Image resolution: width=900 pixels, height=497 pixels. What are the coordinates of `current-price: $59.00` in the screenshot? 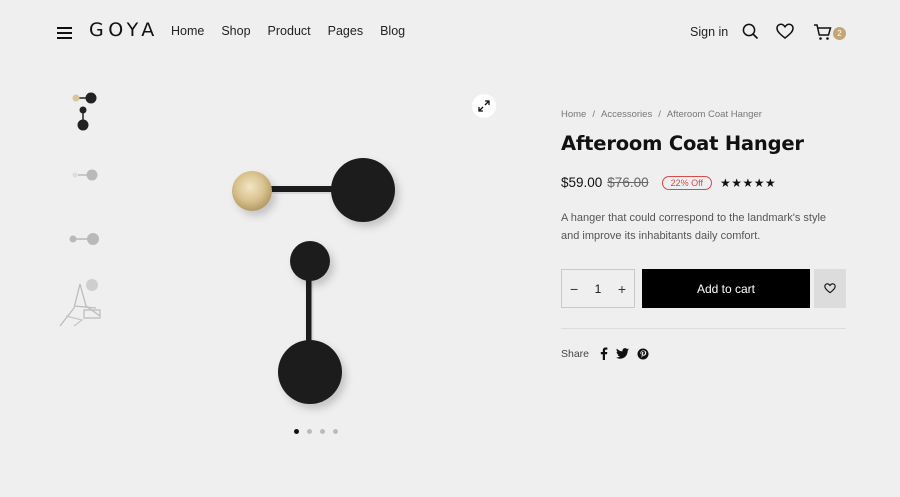 It's located at (582, 182).